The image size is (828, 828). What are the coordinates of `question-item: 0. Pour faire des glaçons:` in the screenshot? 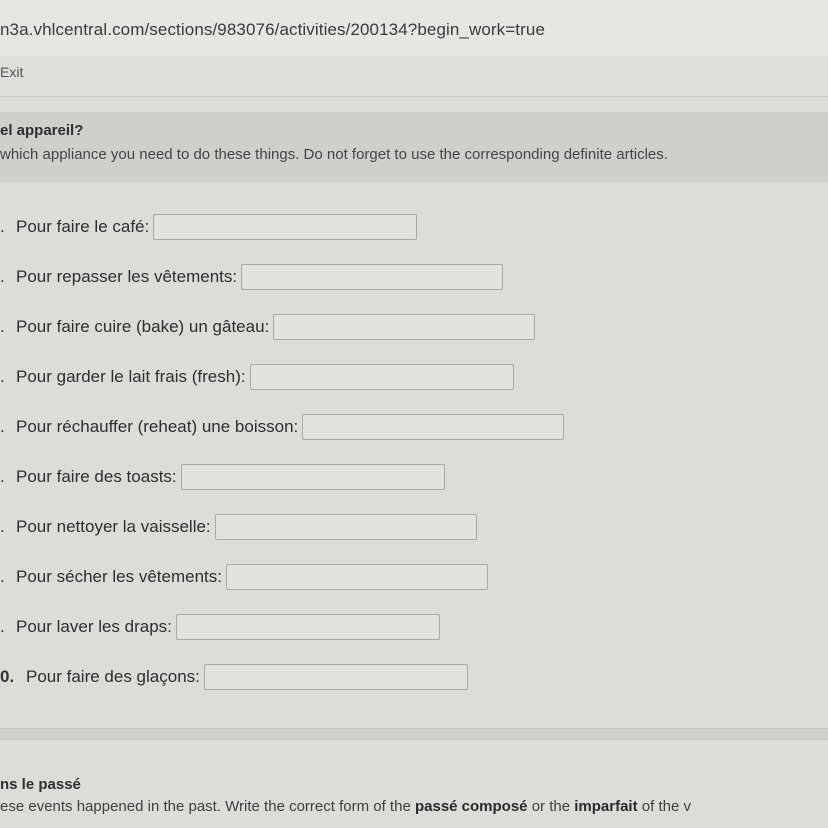 It's located at (234, 677).